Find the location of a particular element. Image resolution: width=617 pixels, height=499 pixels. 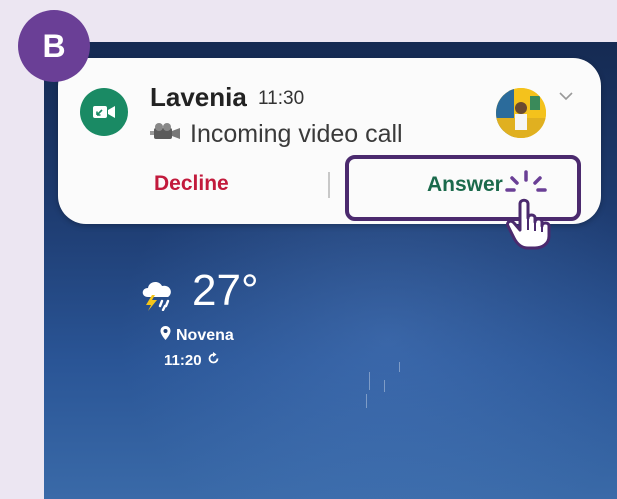

step-badge: B is located at coordinates (54, 46).